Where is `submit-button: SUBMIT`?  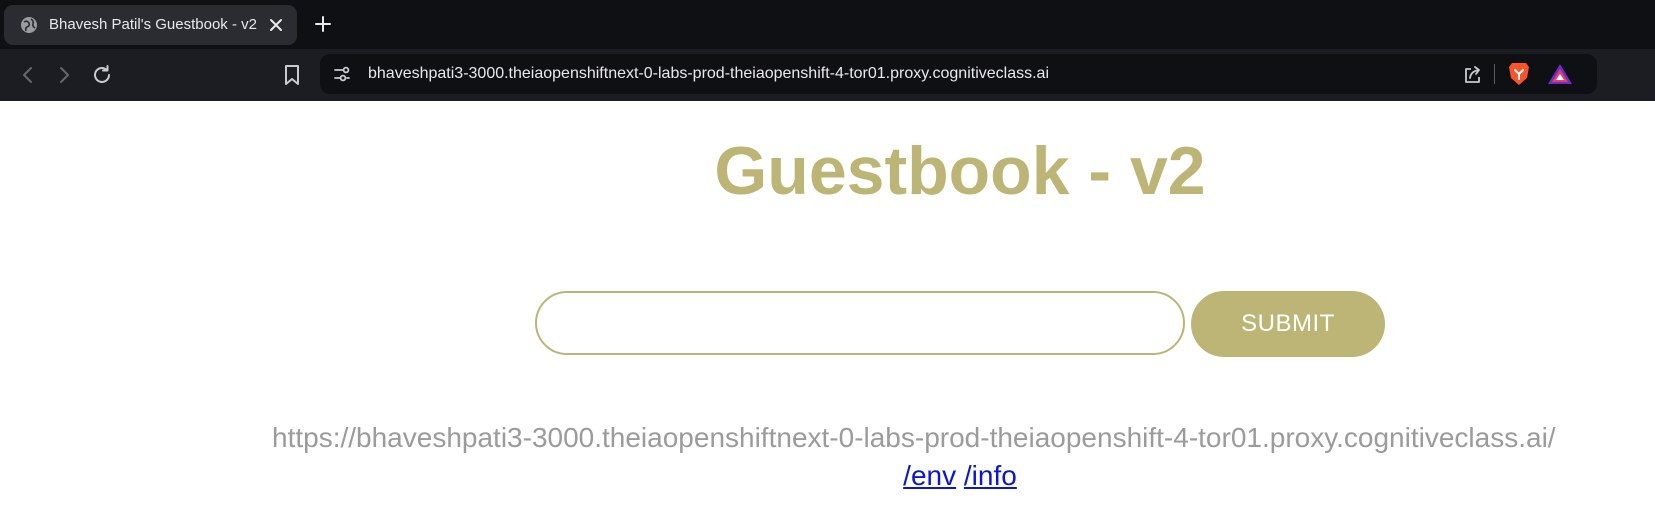
submit-button: SUBMIT is located at coordinates (1288, 324).